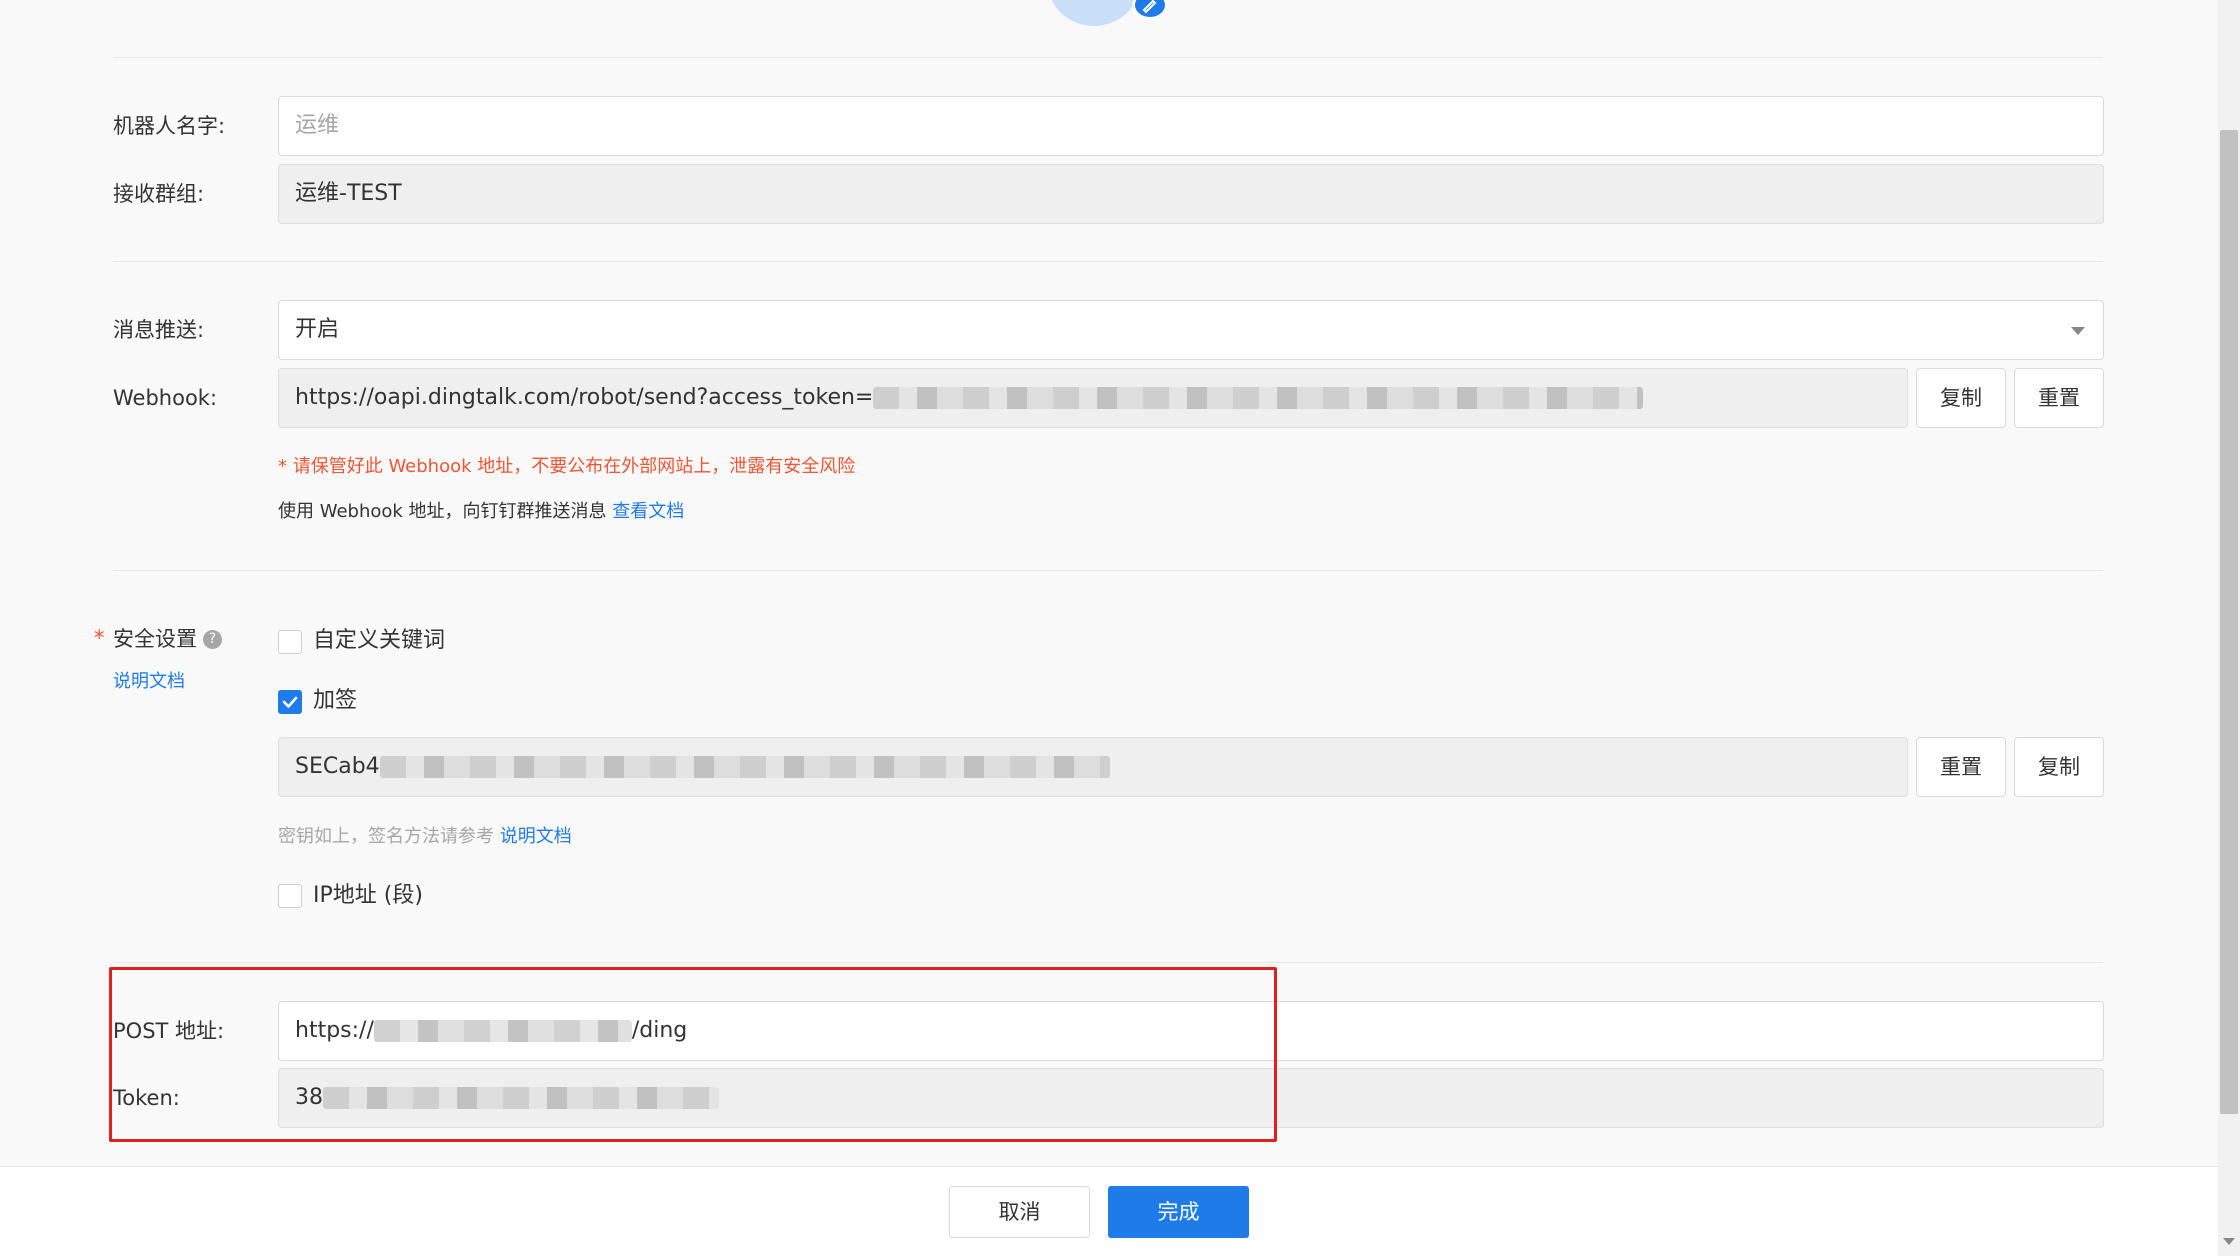 The image size is (2240, 1256). Describe the element at coordinates (368, 895) in the screenshot. I see `ip-label: IP地址 (段)` at that location.